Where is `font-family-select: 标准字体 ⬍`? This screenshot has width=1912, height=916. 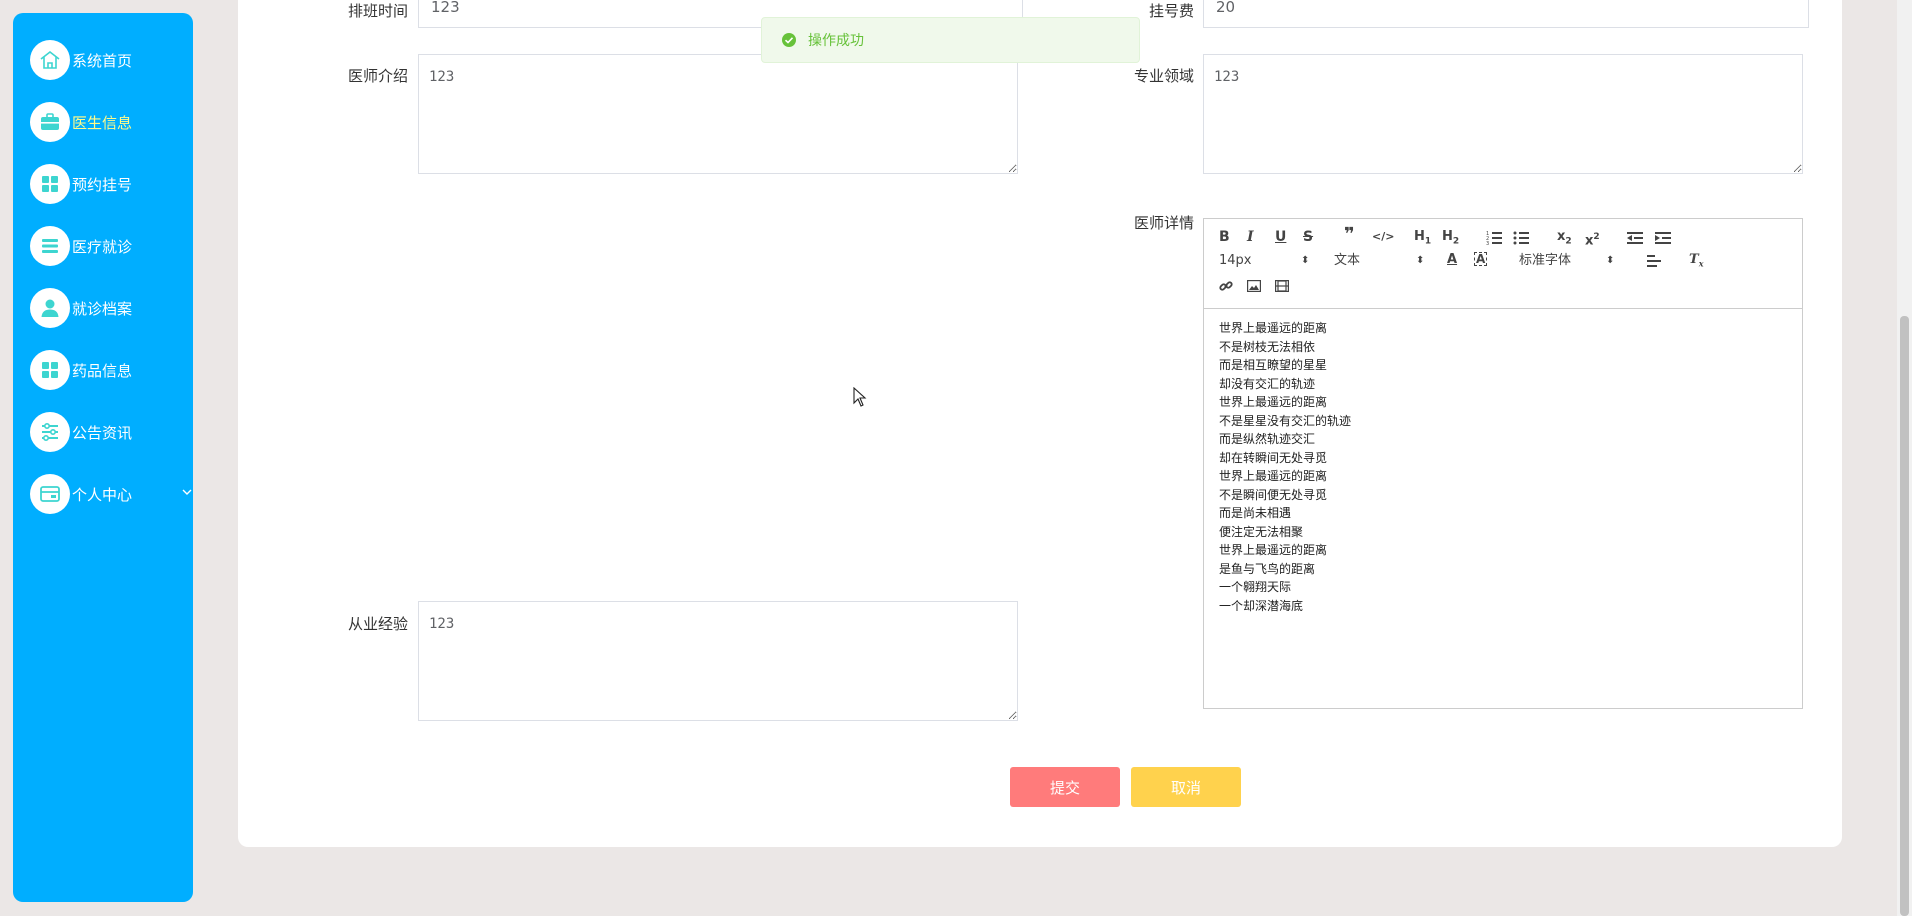
font-family-select: 标准字体 ⬍ is located at coordinates (1566, 261).